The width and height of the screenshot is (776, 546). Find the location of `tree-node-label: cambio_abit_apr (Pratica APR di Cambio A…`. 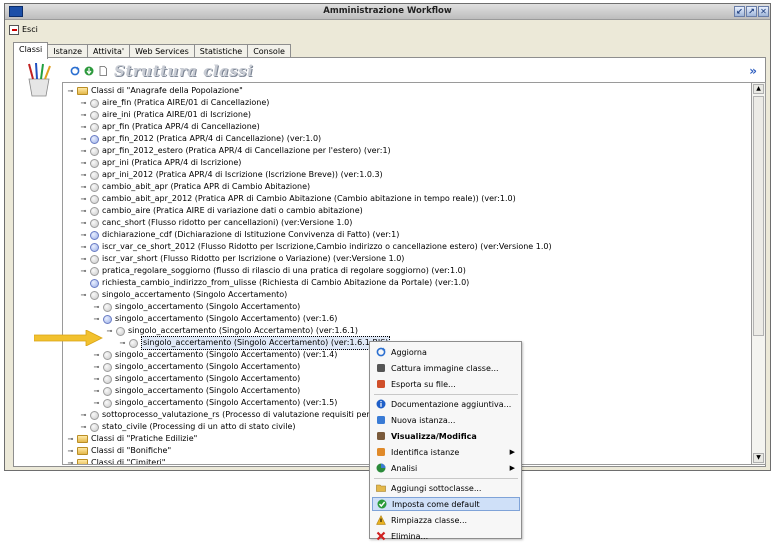

tree-node-label: cambio_abit_apr (Pratica APR di Cambio A… is located at coordinates (206, 186).